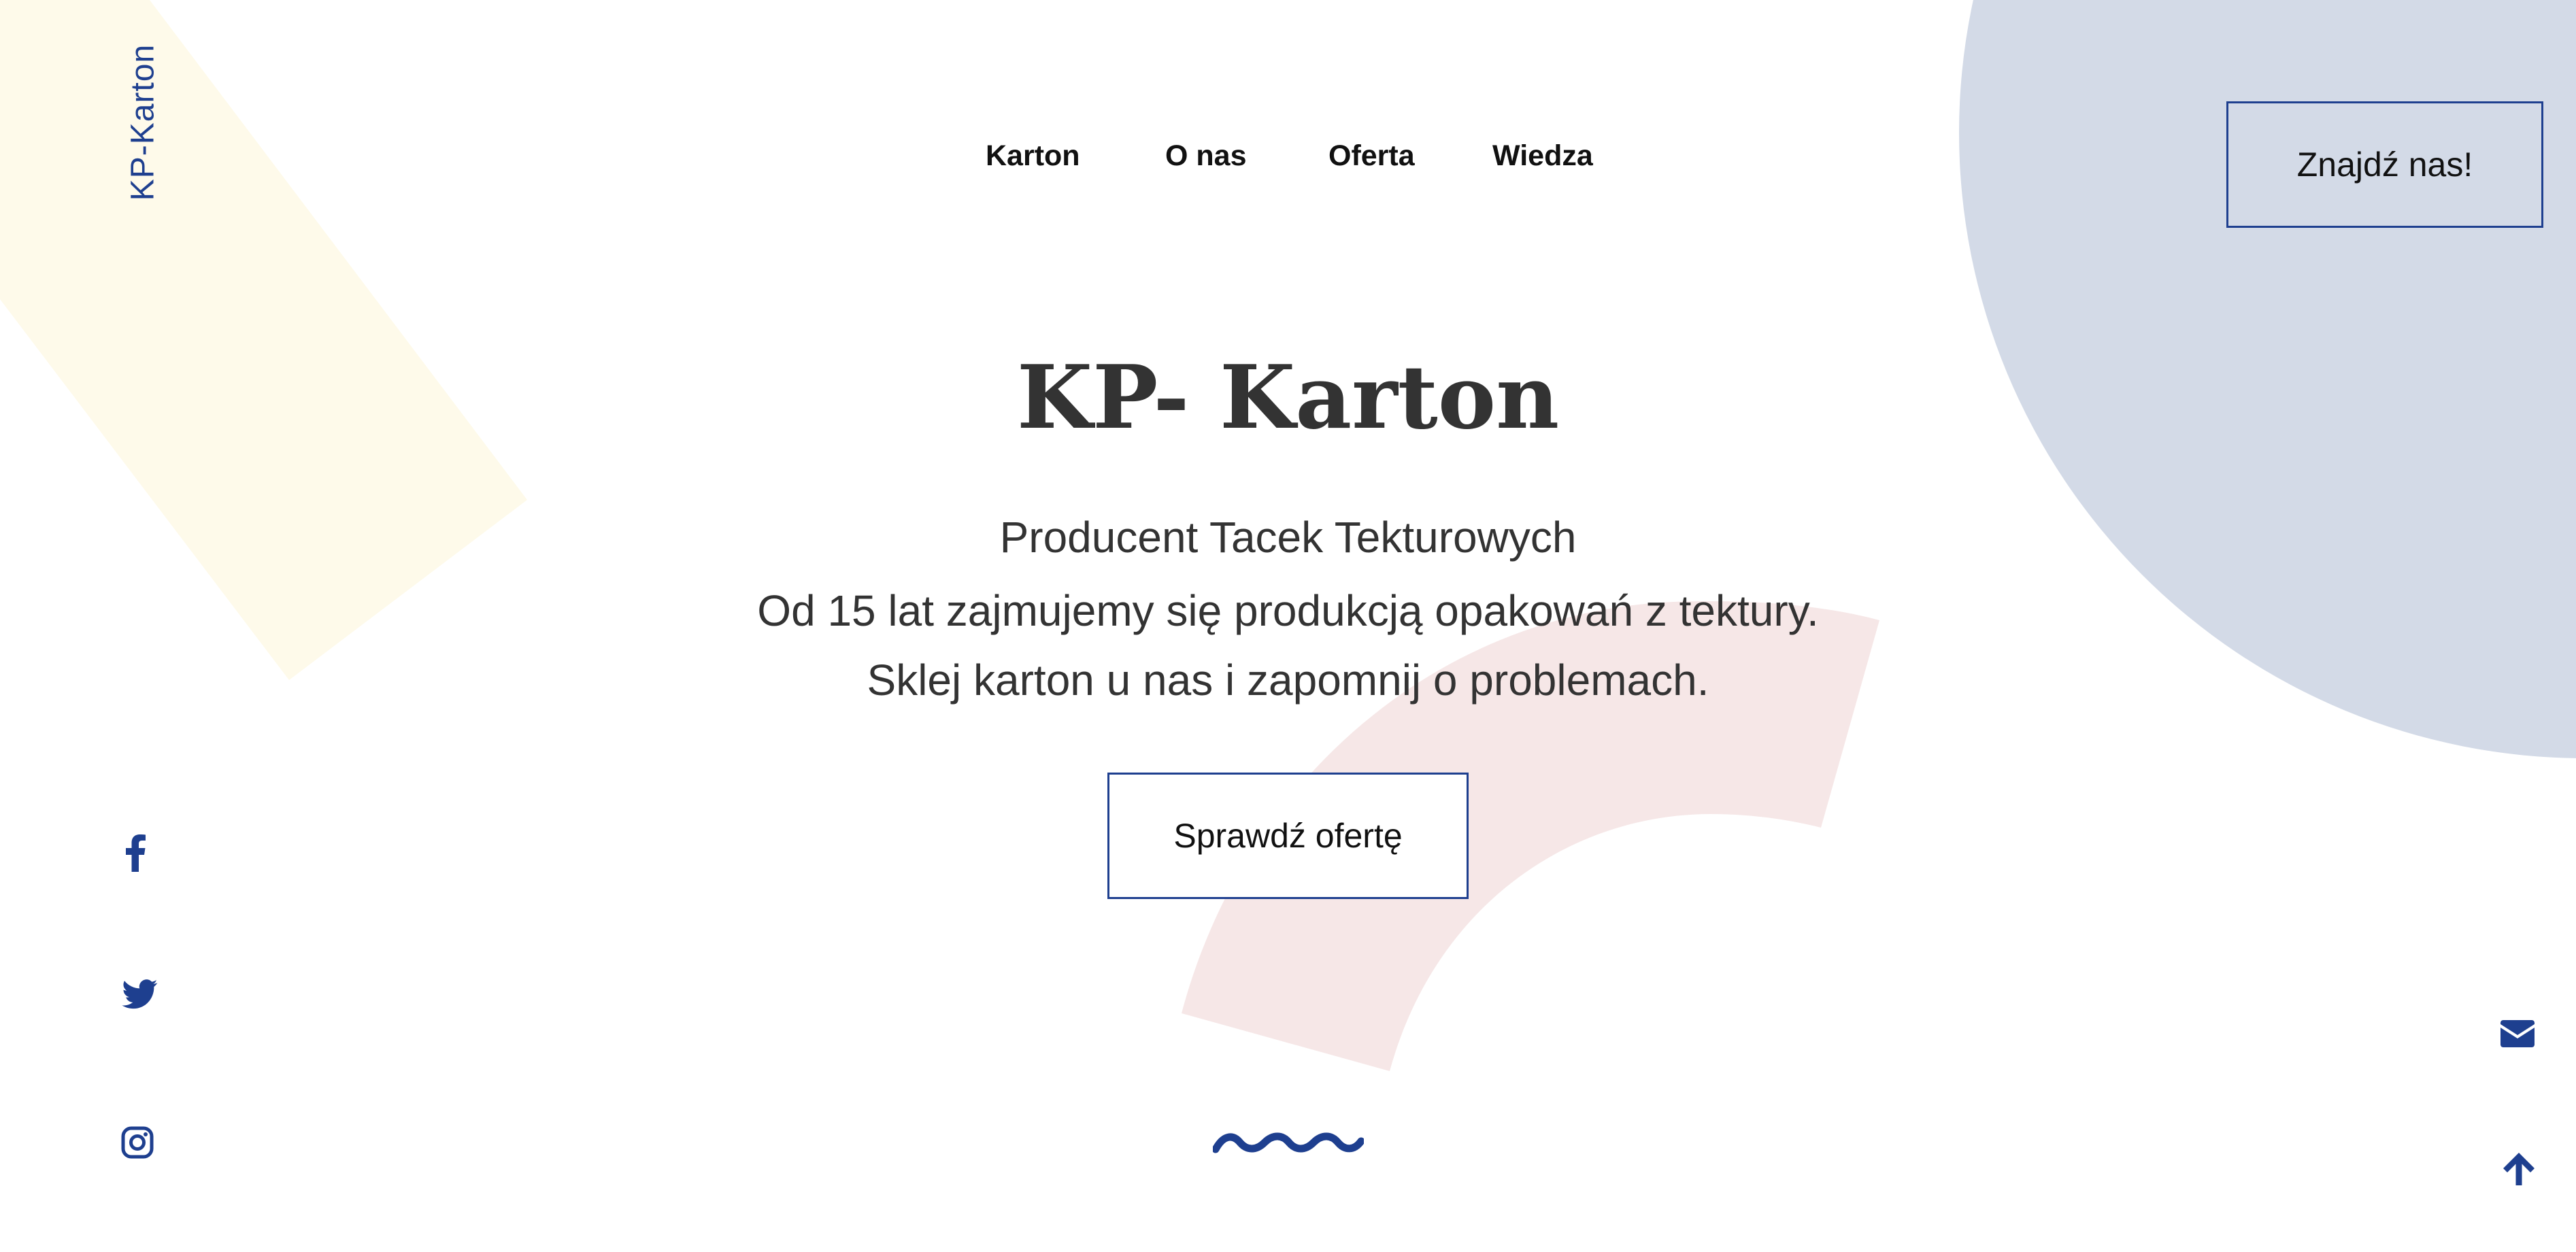 This screenshot has width=2576, height=1252. What do you see at coordinates (2519, 1169) in the screenshot?
I see `arrow-up-icon` at bounding box center [2519, 1169].